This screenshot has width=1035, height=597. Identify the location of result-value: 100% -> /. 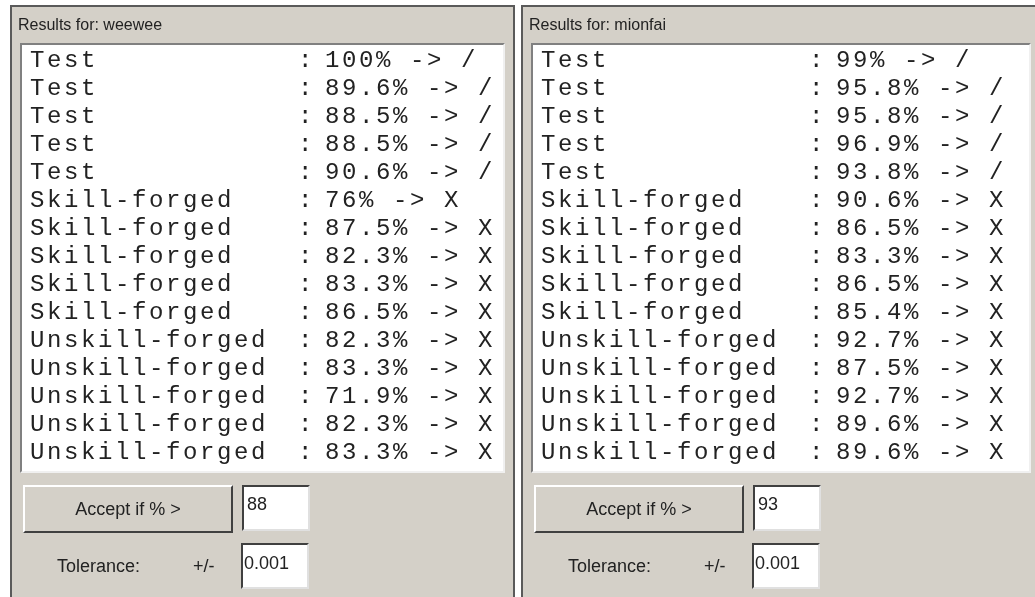
(402, 61).